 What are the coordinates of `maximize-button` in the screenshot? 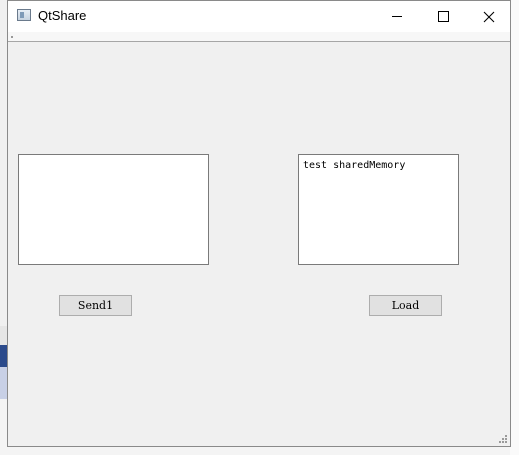 It's located at (443, 16).